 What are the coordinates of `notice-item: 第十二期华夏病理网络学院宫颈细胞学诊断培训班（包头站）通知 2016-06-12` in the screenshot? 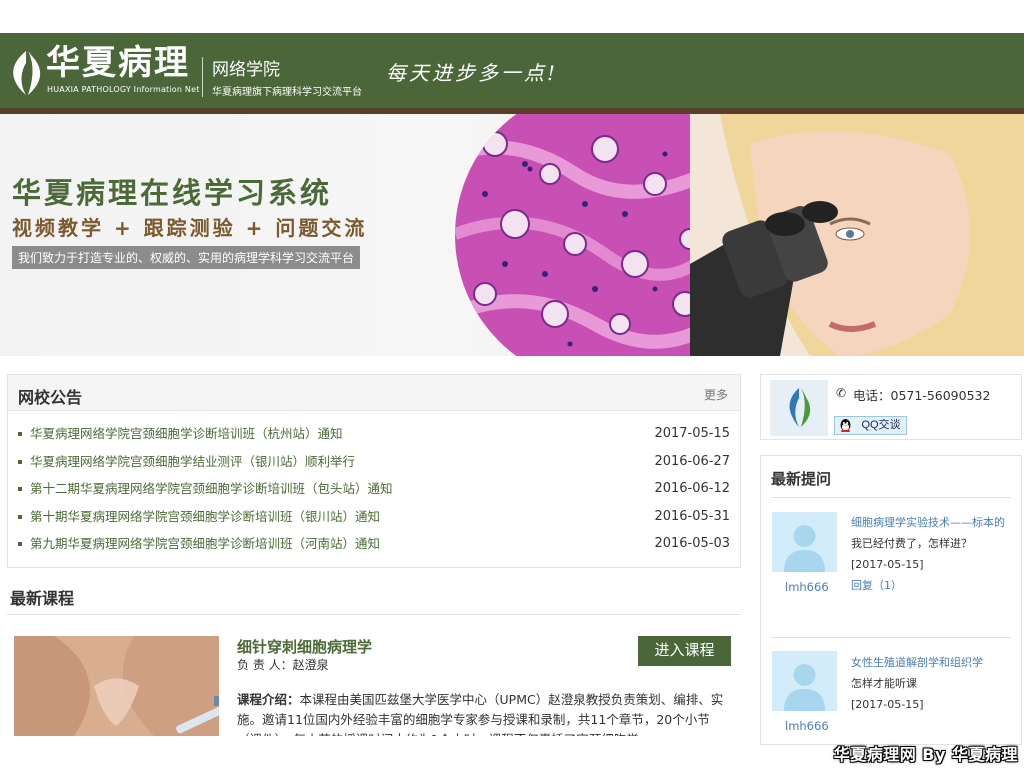 It's located at (374, 494).